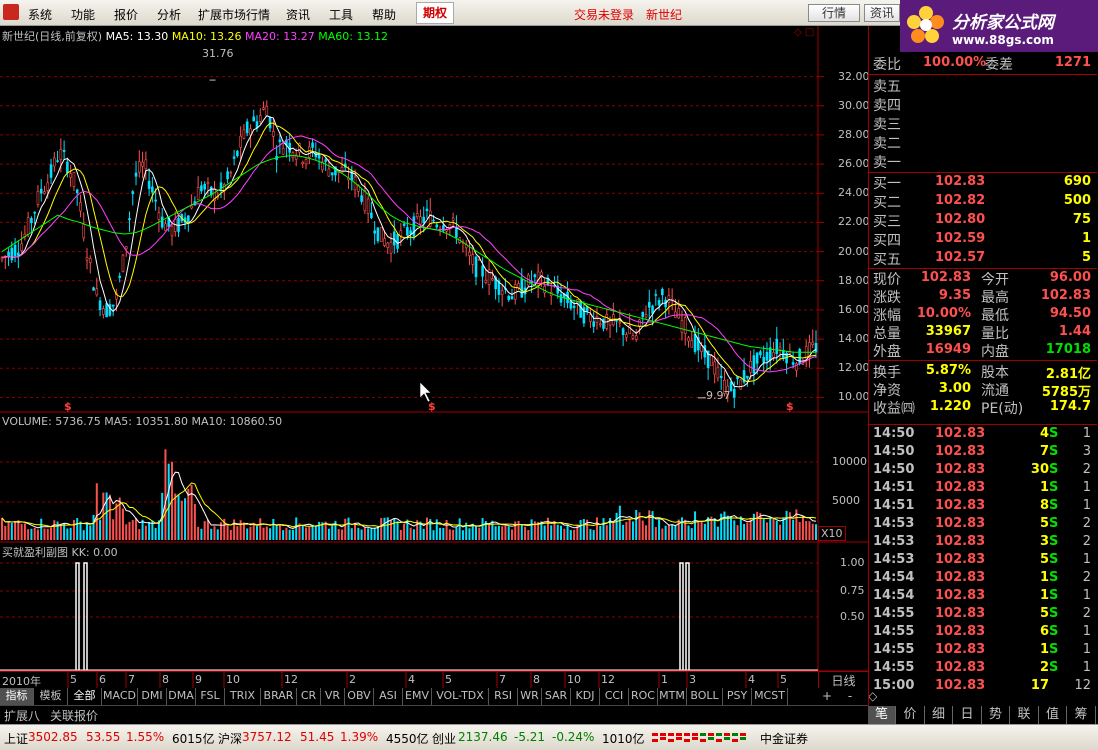 This screenshot has width=1098, height=750. Describe the element at coordinates (233, 679) in the screenshot. I see `time-axis-label: 10` at that location.